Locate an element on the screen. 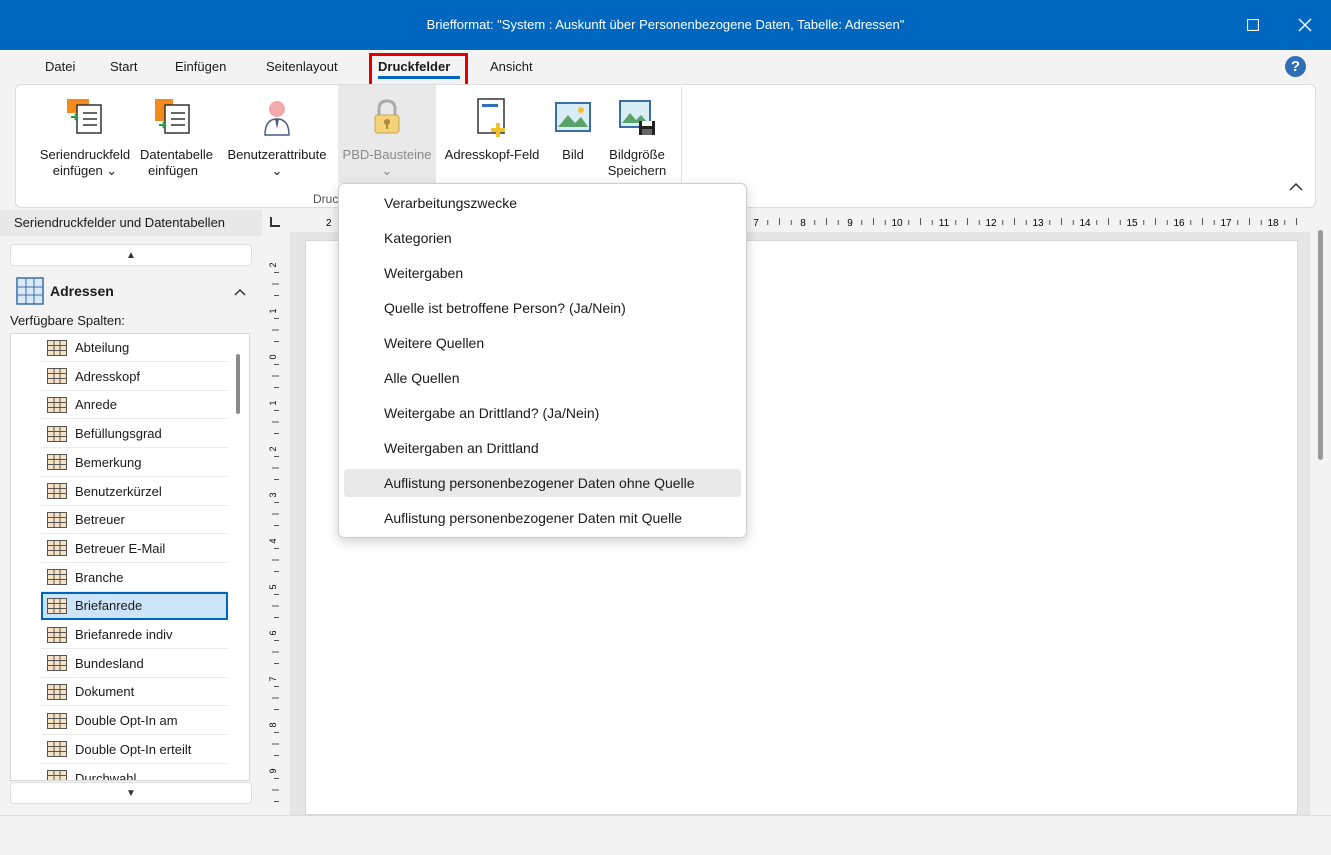 This screenshot has width=1331, height=855. list-item: Dokument is located at coordinates (134, 692).